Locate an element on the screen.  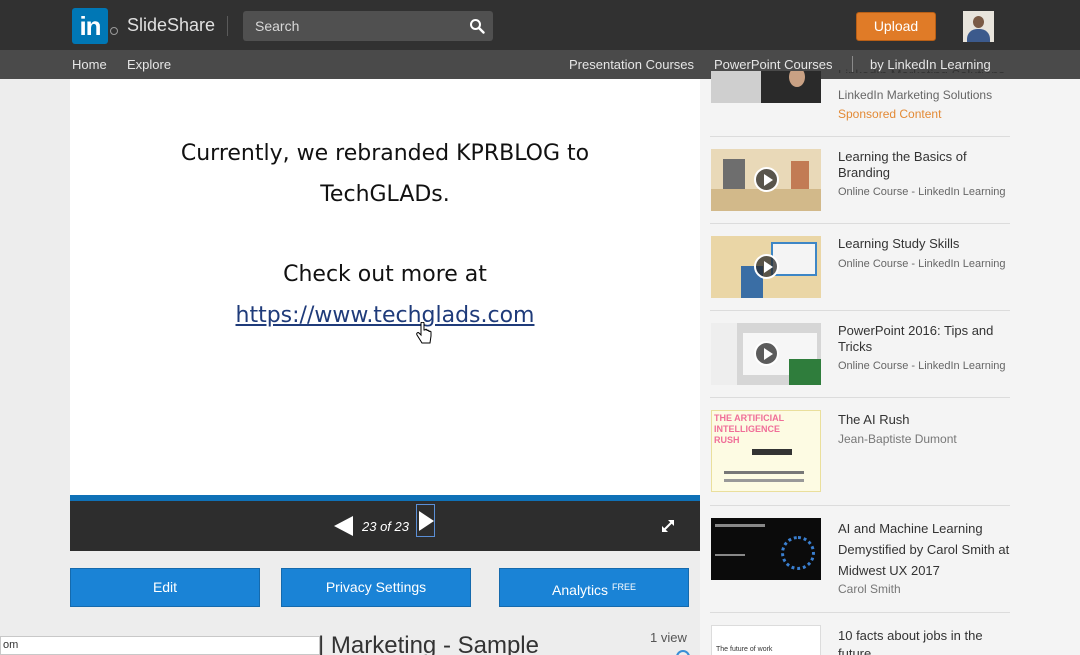
nav-powerpoint-courses: PowerPoint Courses is located at coordinates (773, 64).